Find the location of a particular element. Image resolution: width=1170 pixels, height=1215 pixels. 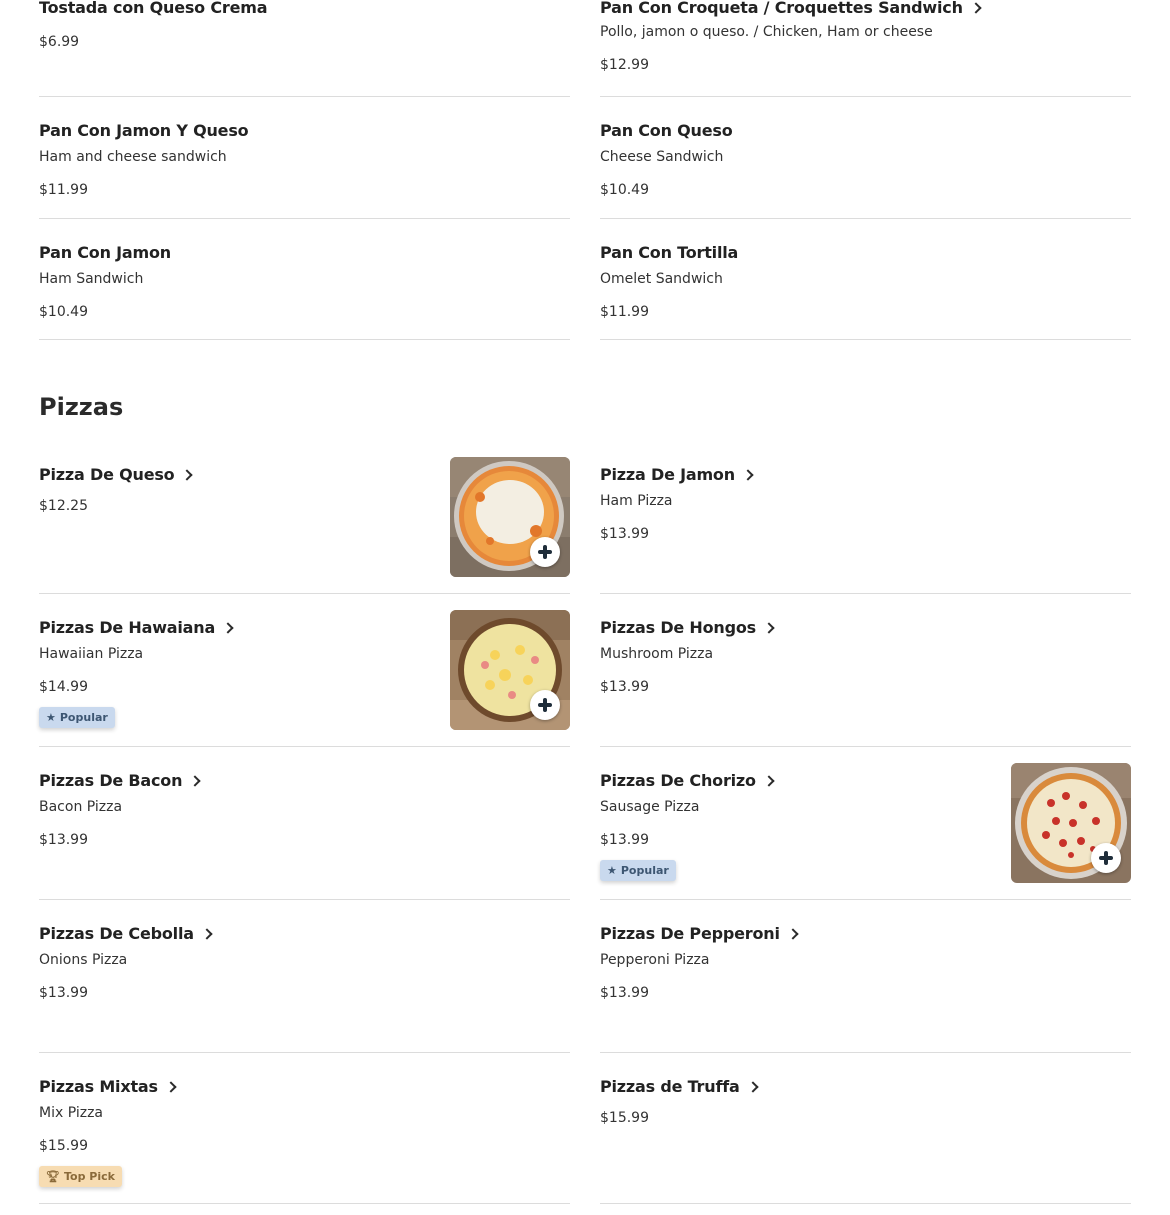

menu-item: Pizza De Queso $12.25 is located at coordinates (304, 517).